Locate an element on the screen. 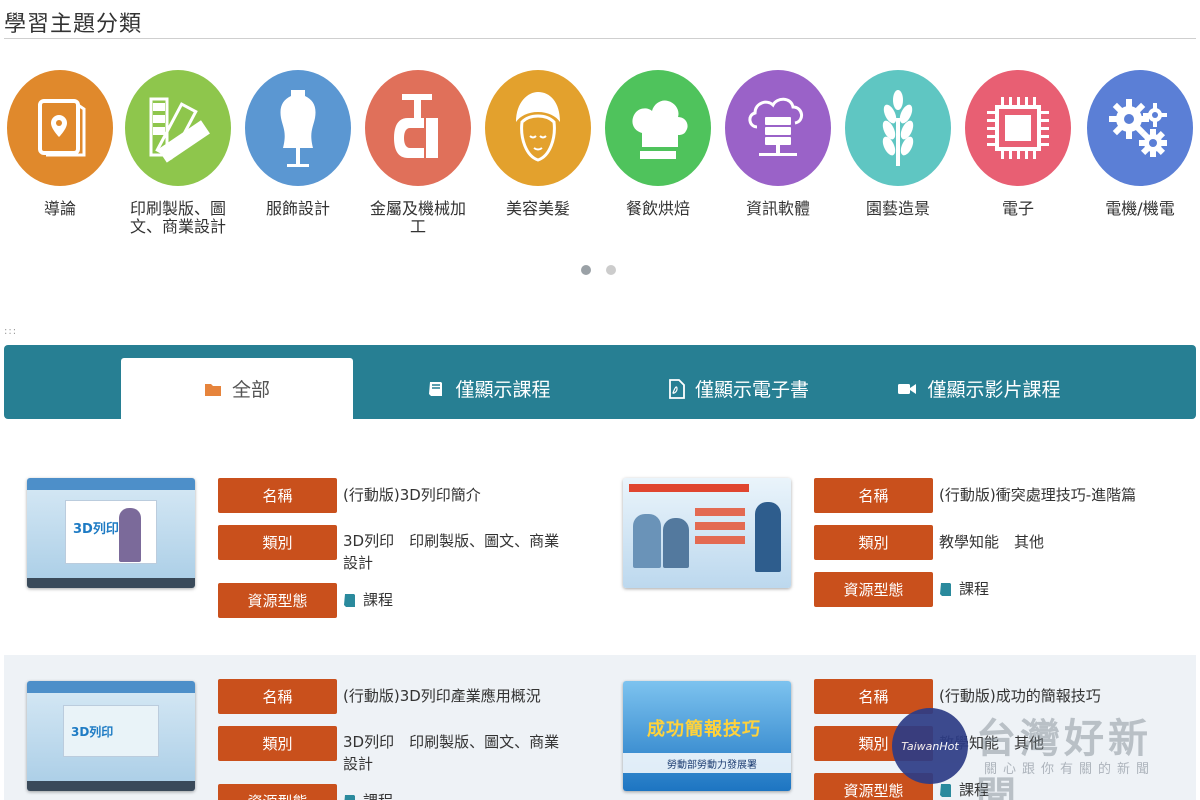  dress-form-icon is located at coordinates (298, 128).